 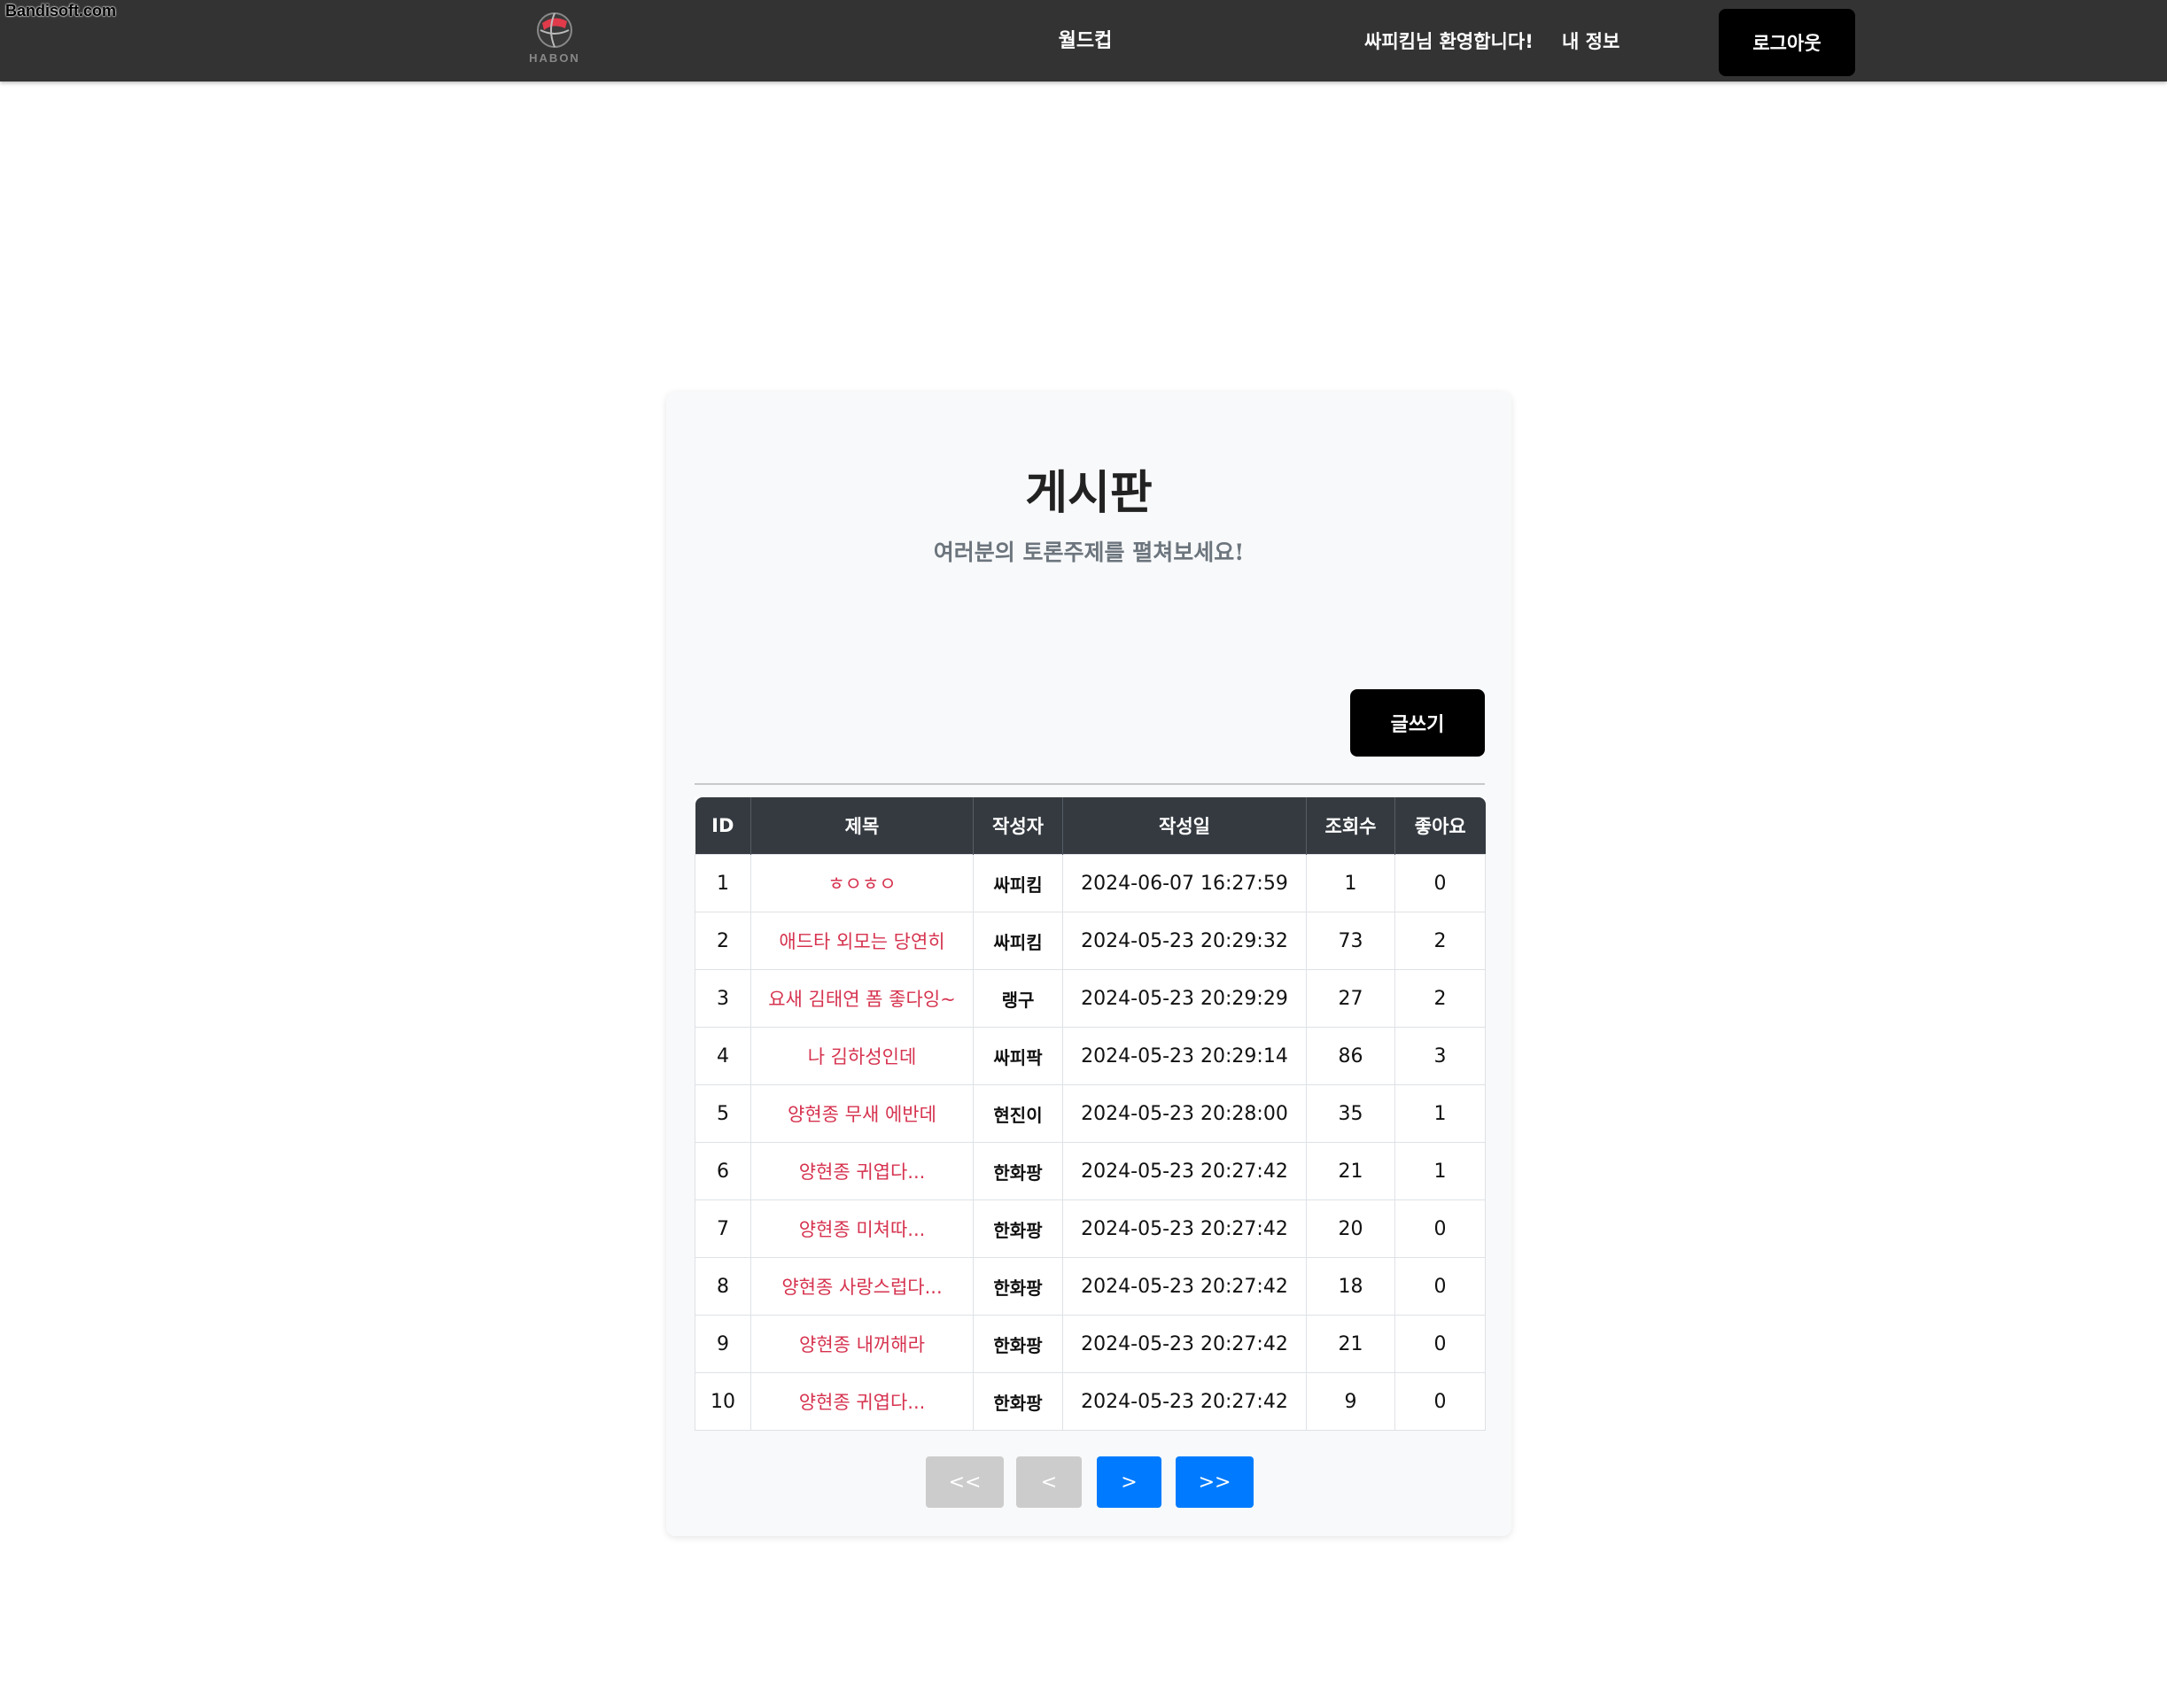 What do you see at coordinates (61, 10) in the screenshot?
I see `watermark: Bandisoft.com` at bounding box center [61, 10].